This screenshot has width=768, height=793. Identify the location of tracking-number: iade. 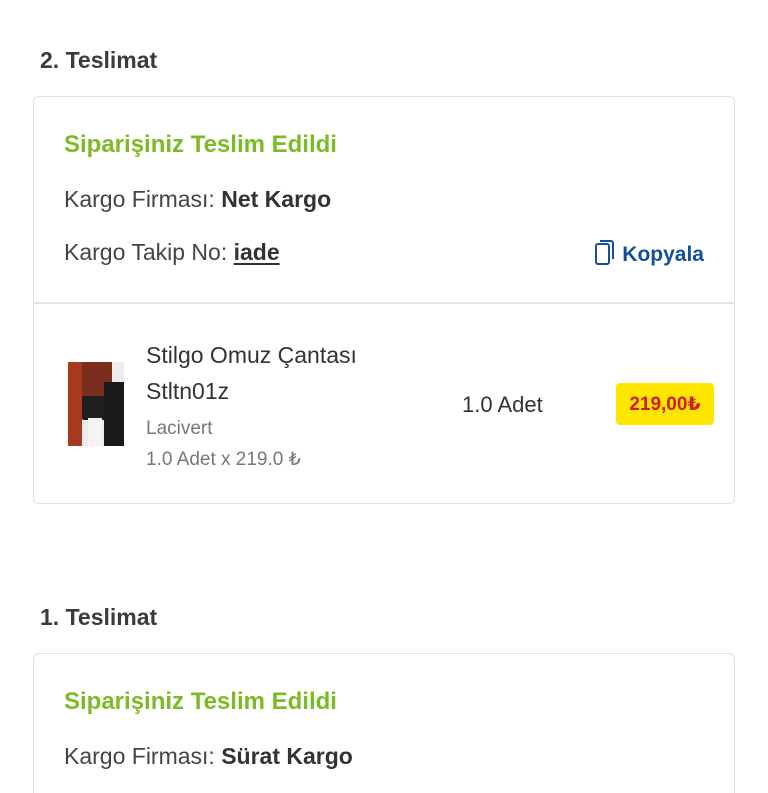
(257, 252).